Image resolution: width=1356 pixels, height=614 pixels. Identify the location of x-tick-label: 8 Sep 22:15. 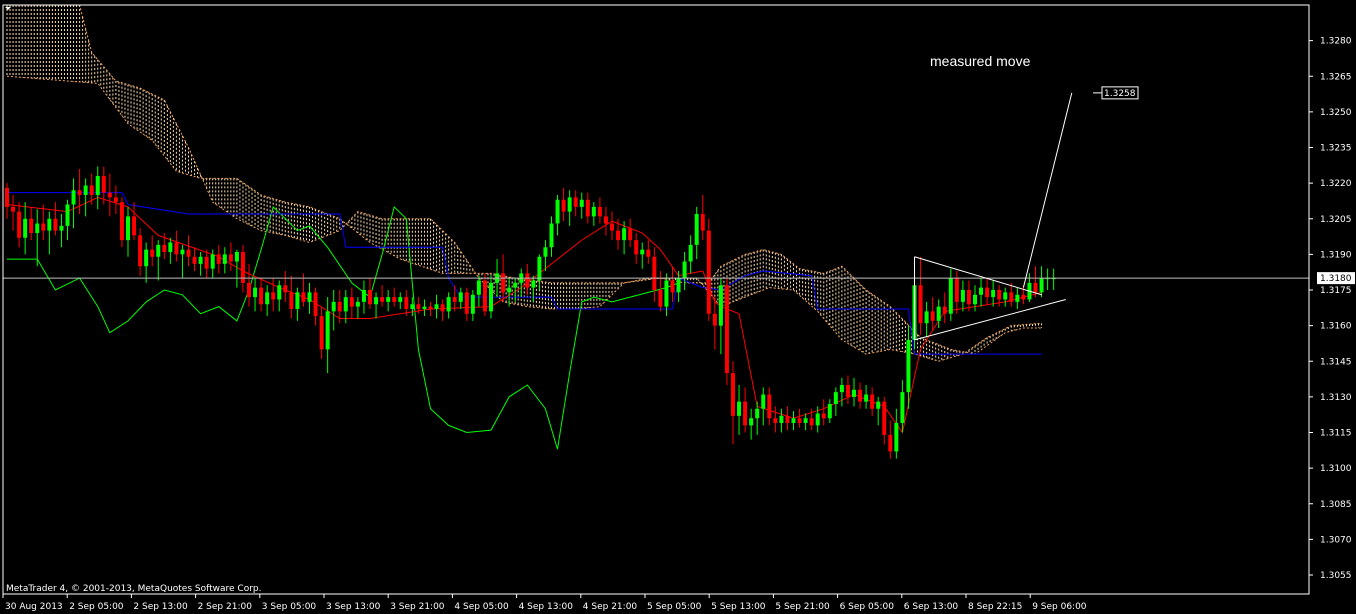
(995, 607).